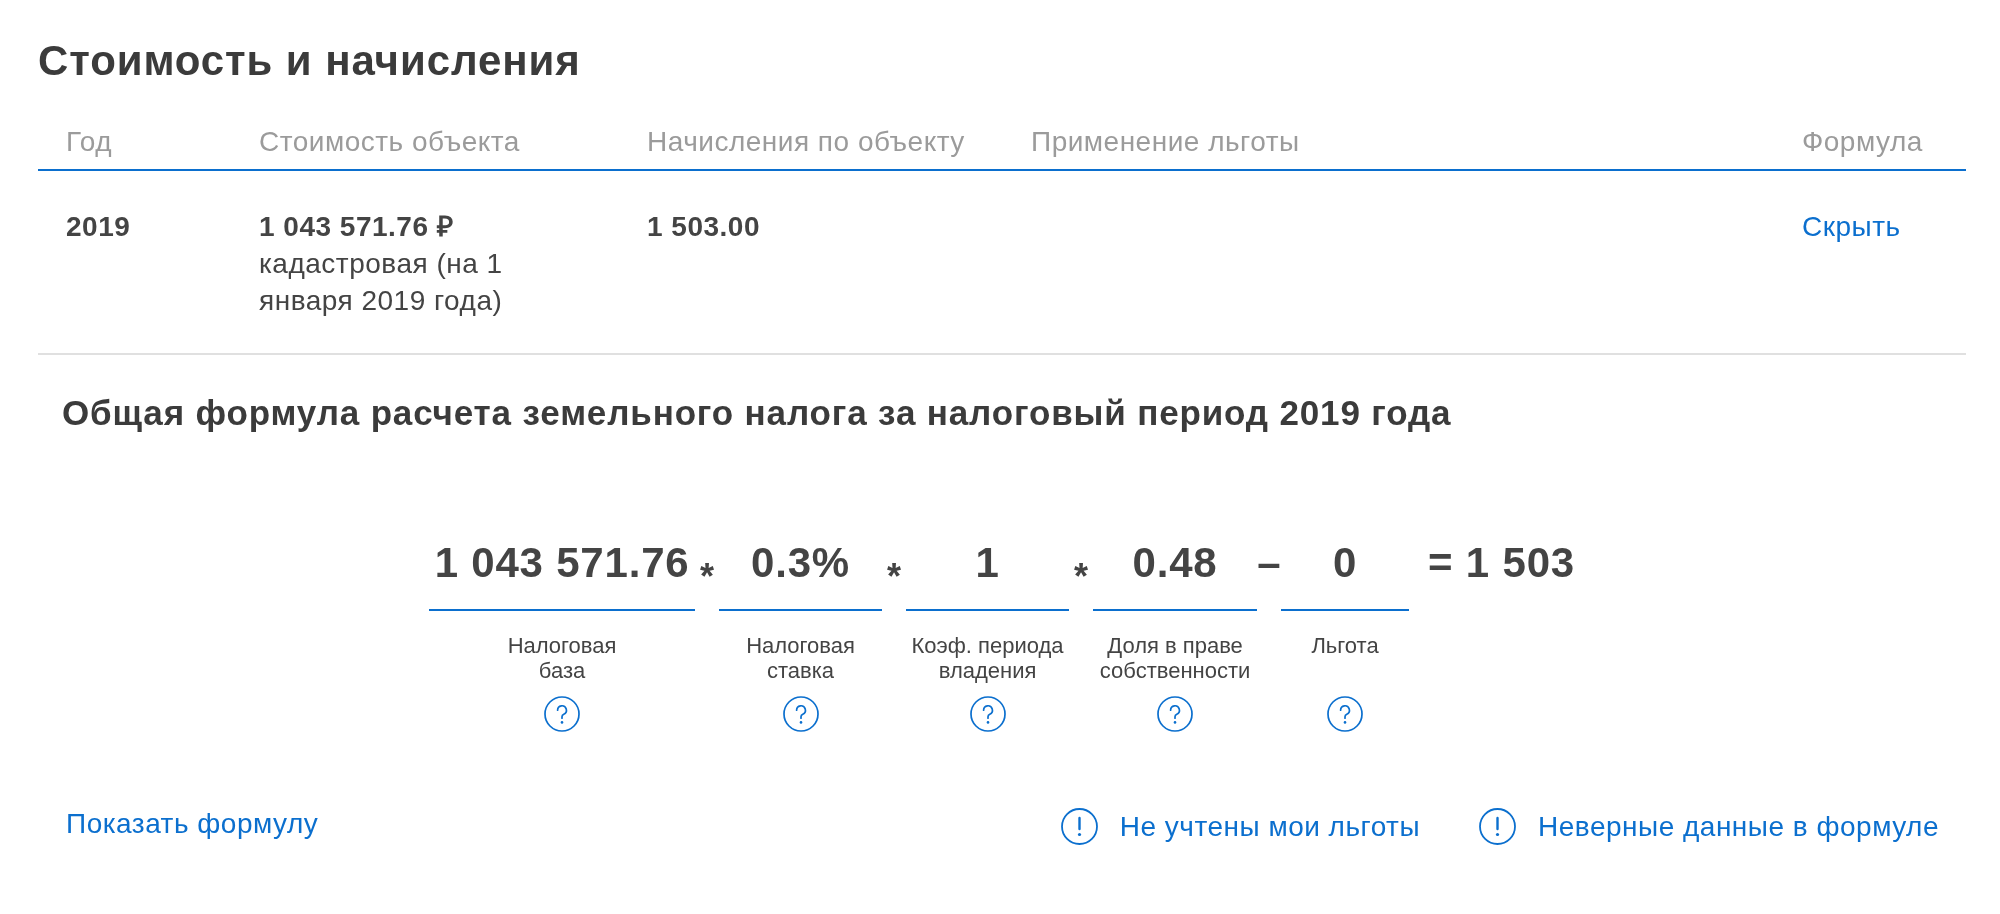 This screenshot has width=2000, height=914. I want to click on hide-link: Скрыть, so click(1851, 227).